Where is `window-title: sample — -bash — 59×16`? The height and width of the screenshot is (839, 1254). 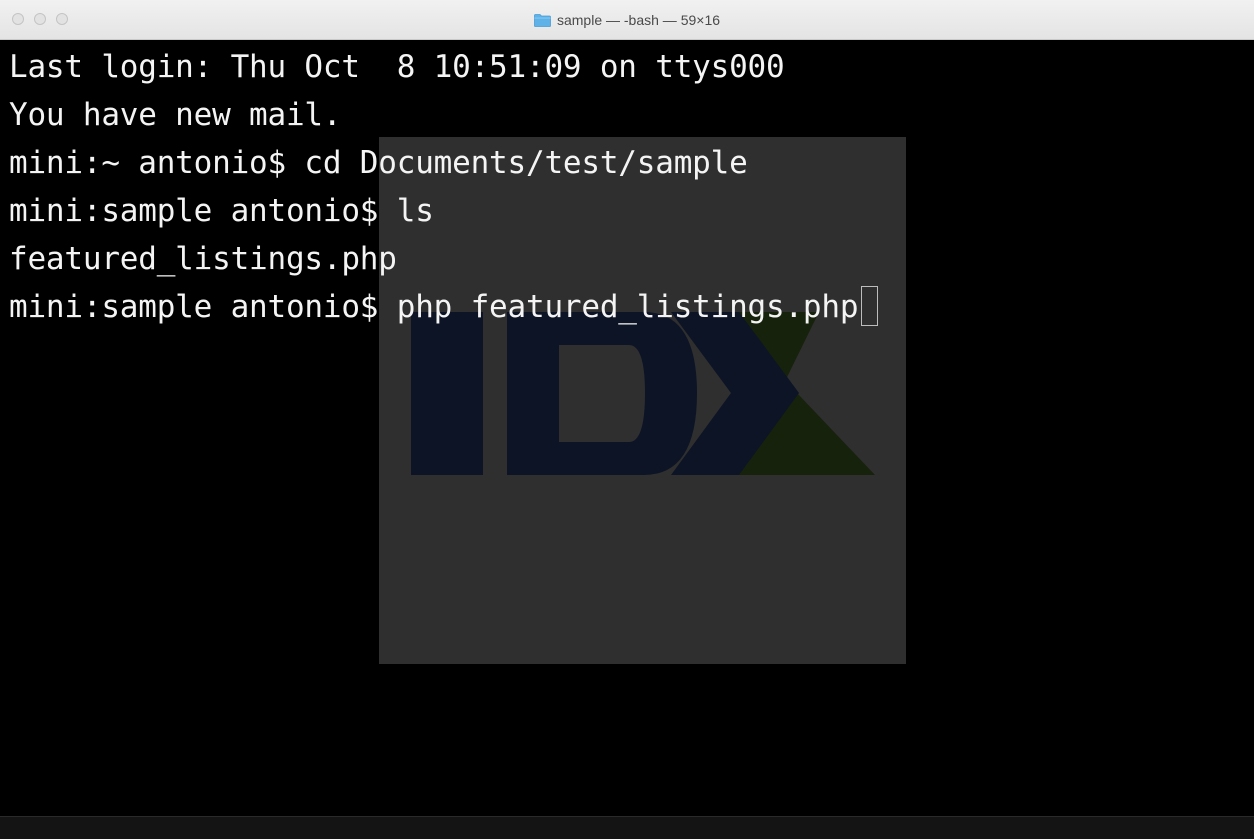 window-title: sample — -bash — 59×16 is located at coordinates (638, 20).